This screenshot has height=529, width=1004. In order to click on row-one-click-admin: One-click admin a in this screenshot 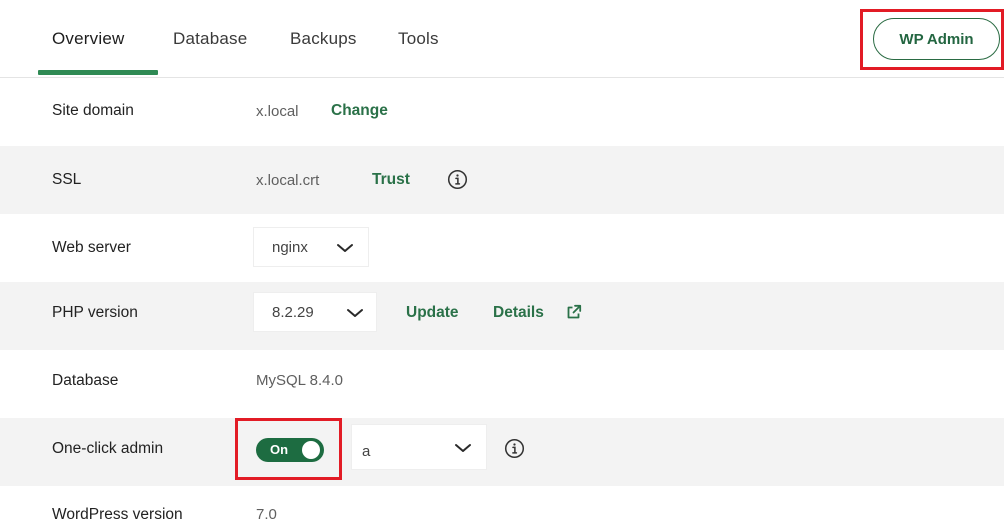, I will do `click(502, 452)`.